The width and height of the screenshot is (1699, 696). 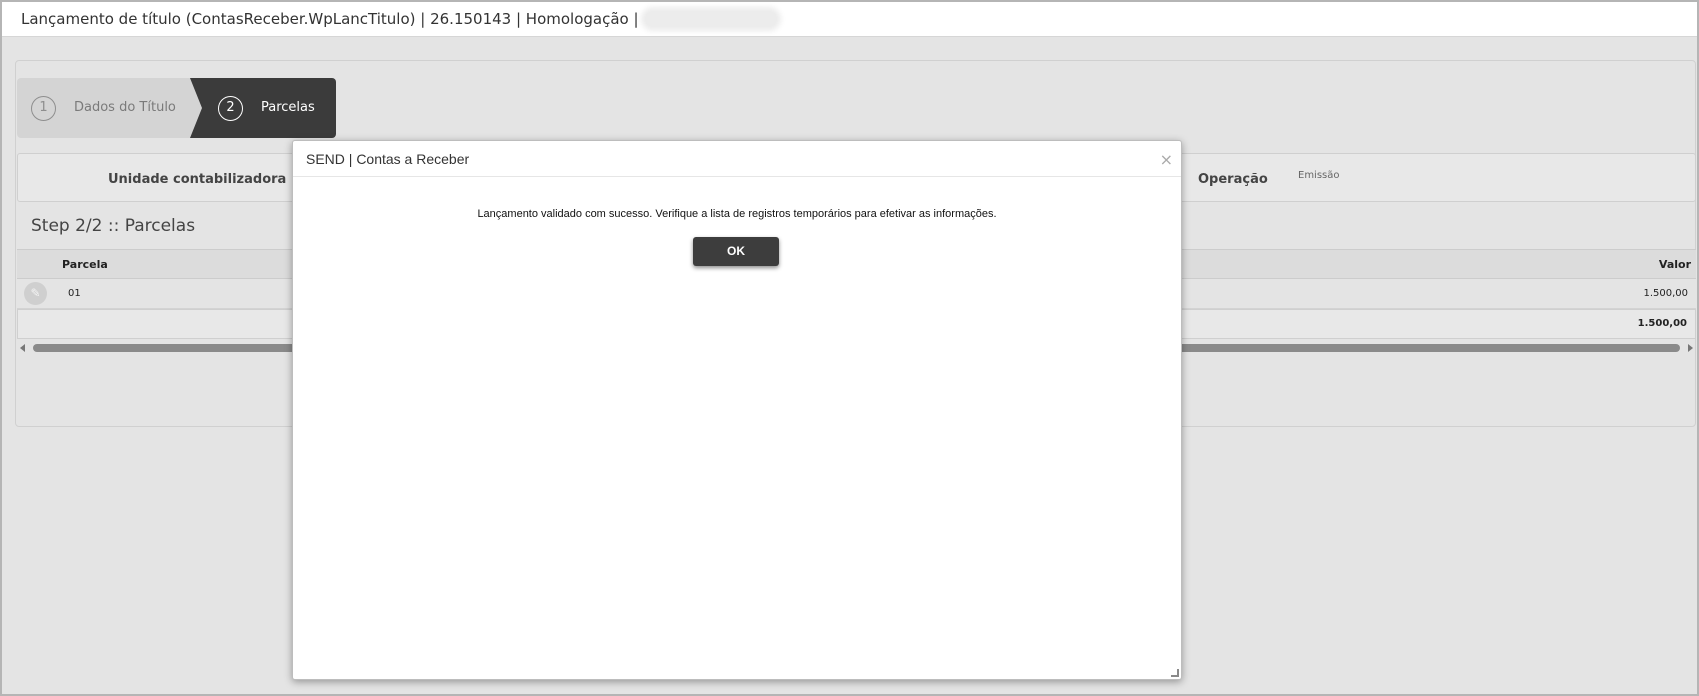 I want to click on resize-handle-icon, so click(x=1175, y=673).